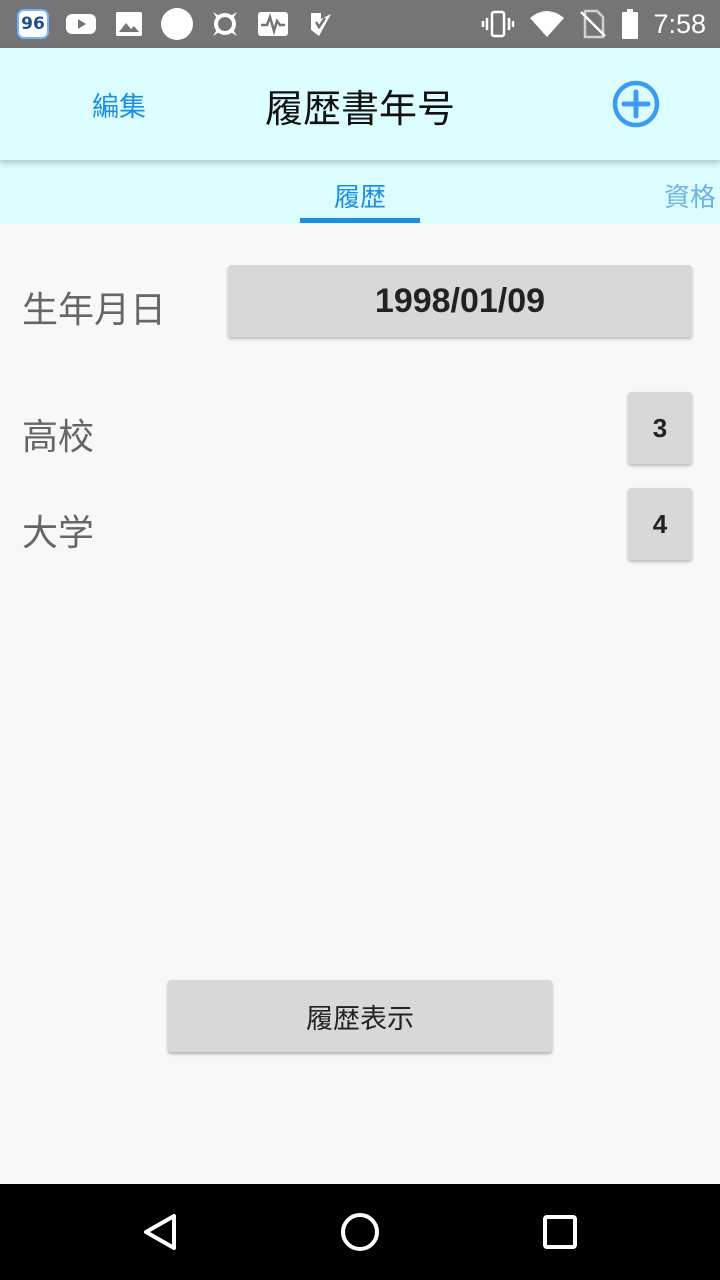 Image resolution: width=720 pixels, height=1280 pixels. Describe the element at coordinates (273, 24) in the screenshot. I see `activity-icon` at that location.